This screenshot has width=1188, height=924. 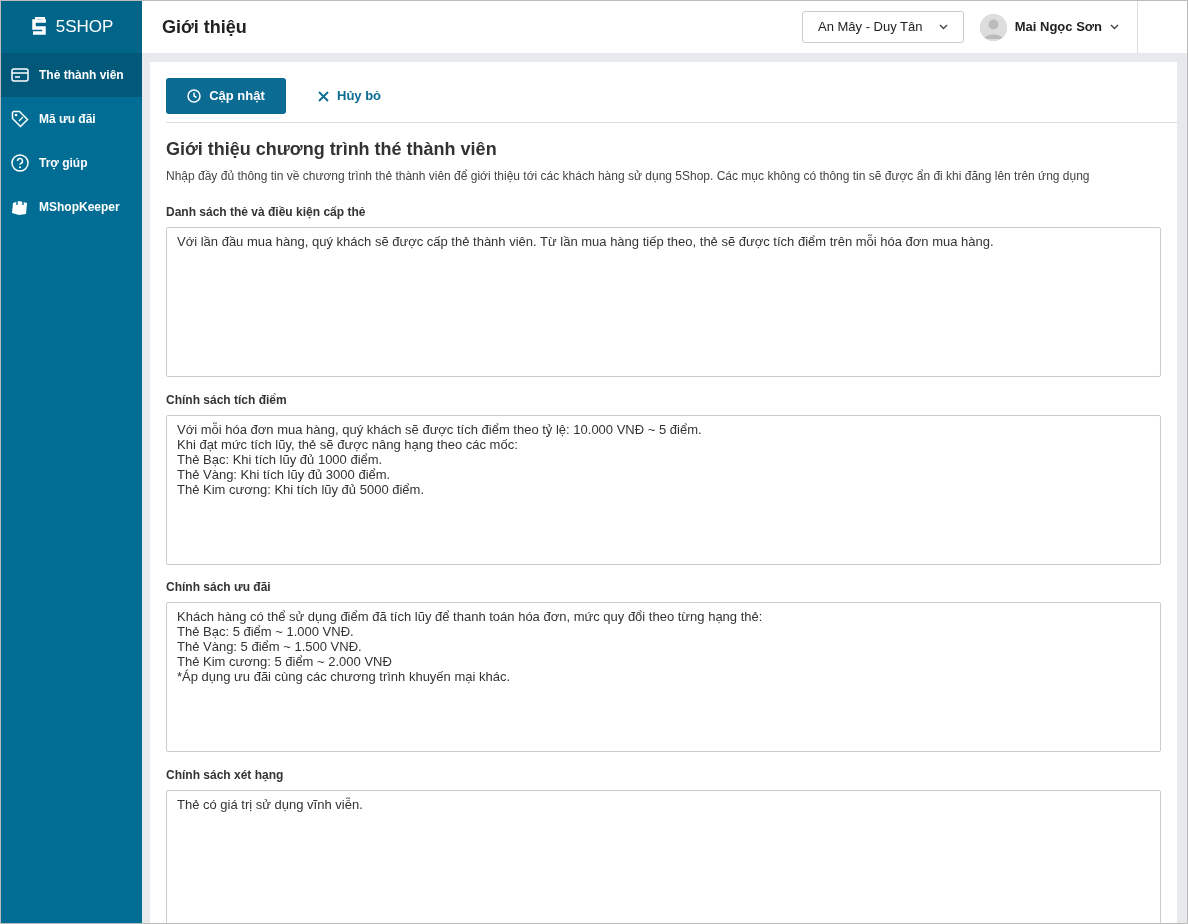 I want to click on text-area: Khách hàng có thể sử dụng điểm đã tích lũy để thanh toán hóa đơn, mức quy đổi theo từng hạng thẻ: Thẻ Bạc: 5 điểm ~ 1.000 VNĐ. Thẻ Vàng: 5 điểm ~ 1.500 VNĐ. Thẻ Kim cương: 5 điểm ~ 2.000 VNĐ *Áp dụng ưu đãi cùng các chương trình khuyến mại khác., so click(x=663, y=677).